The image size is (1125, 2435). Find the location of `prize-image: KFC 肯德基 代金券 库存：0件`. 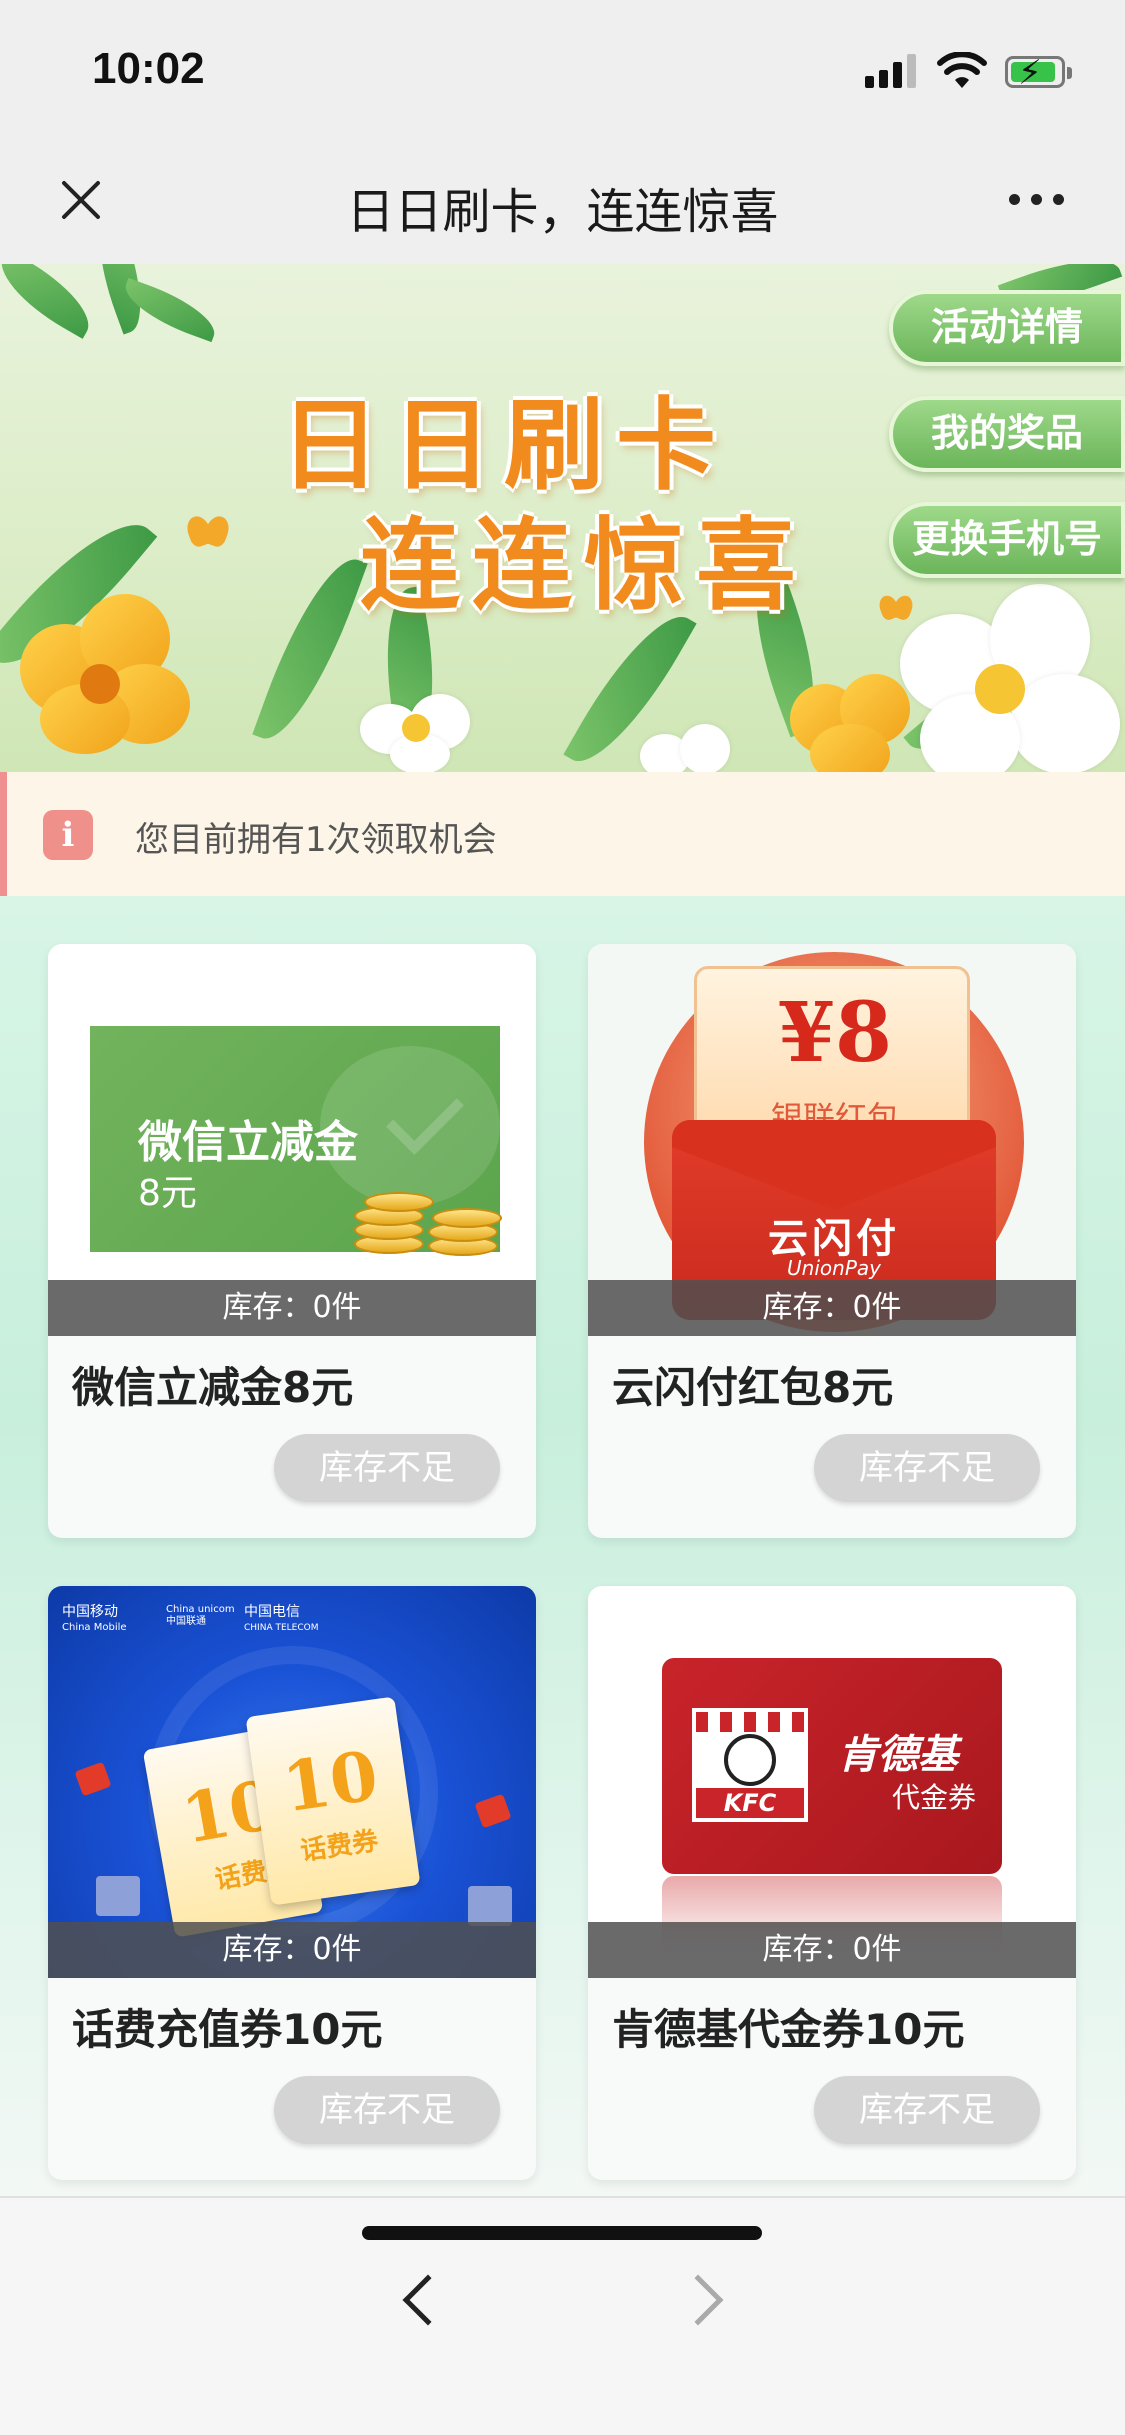

prize-image: KFC 肯德基 代金券 库存：0件 is located at coordinates (832, 1782).